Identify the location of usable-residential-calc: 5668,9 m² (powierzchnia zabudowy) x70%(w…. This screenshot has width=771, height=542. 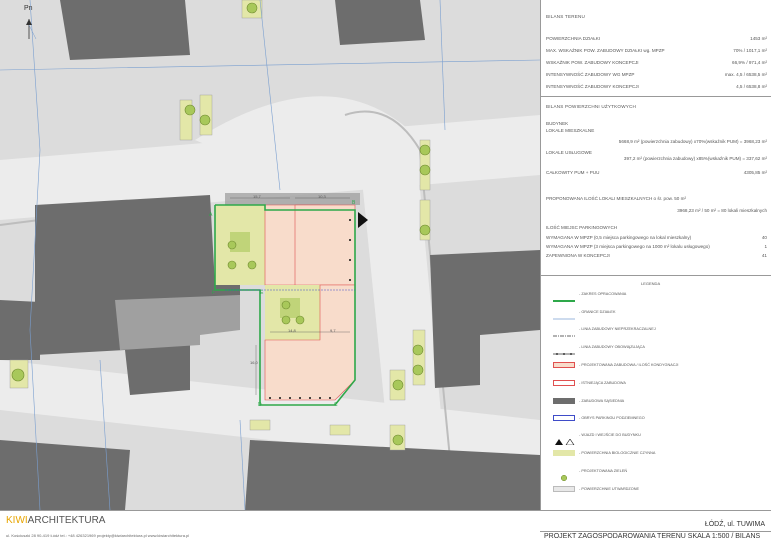
(692, 141).